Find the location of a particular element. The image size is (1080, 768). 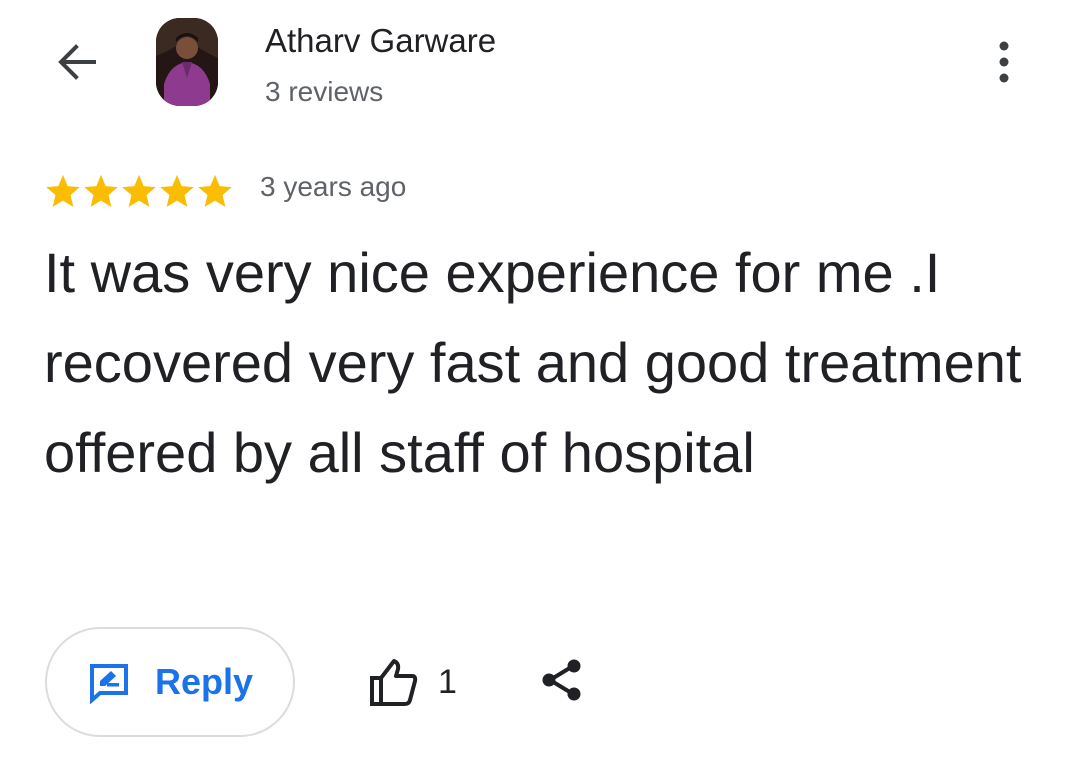

like-button: 1 is located at coordinates (412, 682).